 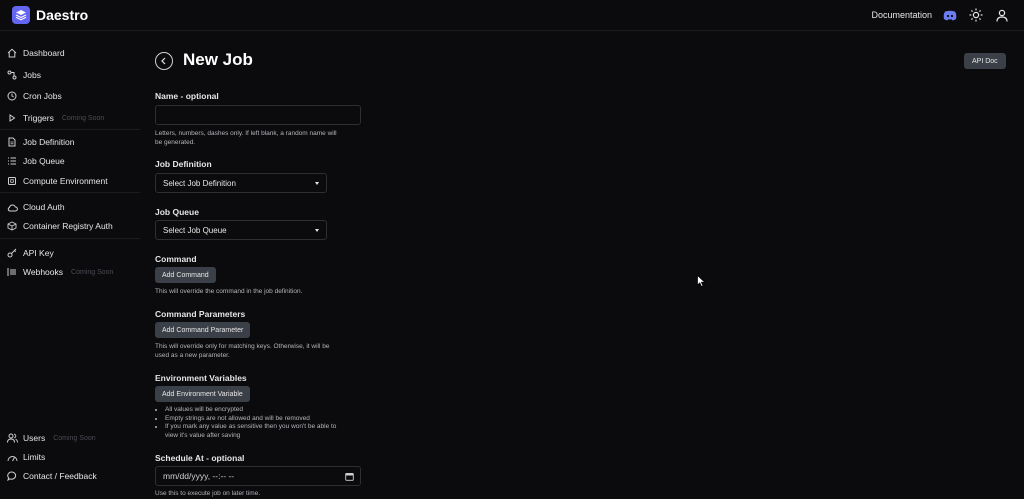 What do you see at coordinates (183, 164) in the screenshot?
I see `job-definition-label: Job Definition` at bounding box center [183, 164].